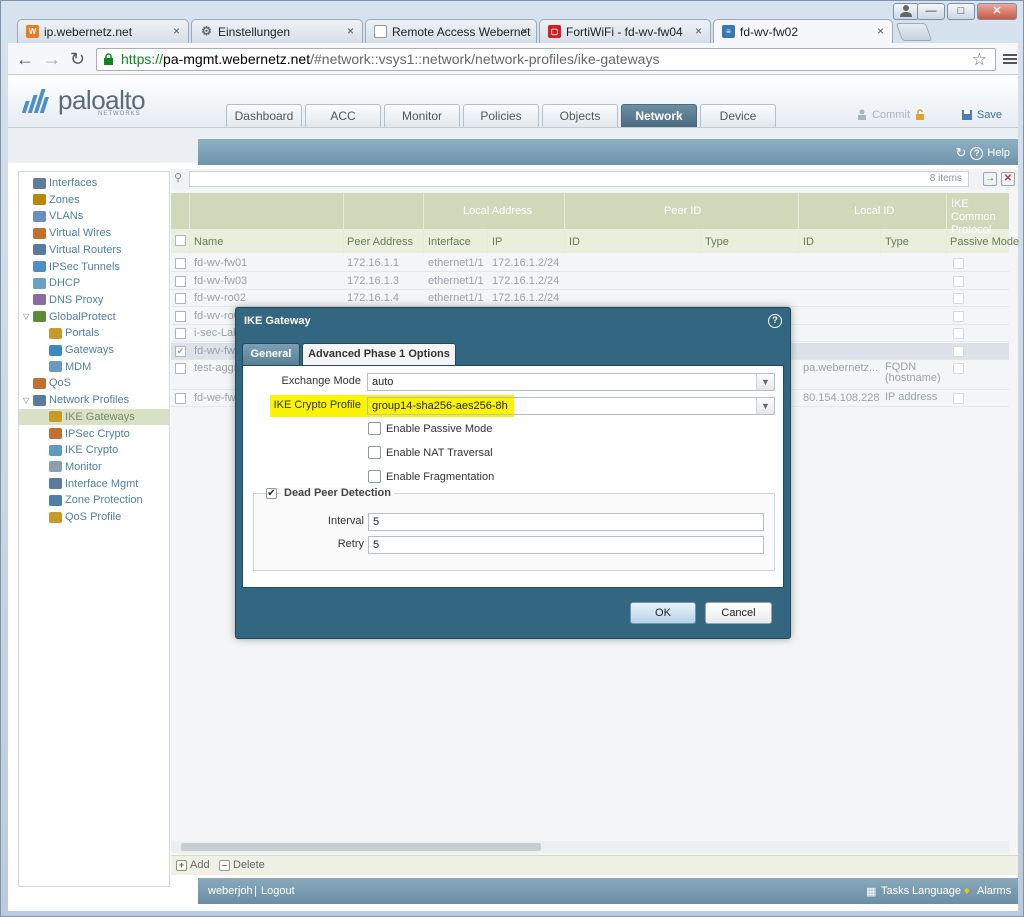 Image resolution: width=1024 pixels, height=917 pixels. What do you see at coordinates (961, 11) in the screenshot?
I see `maximize-button: □` at bounding box center [961, 11].